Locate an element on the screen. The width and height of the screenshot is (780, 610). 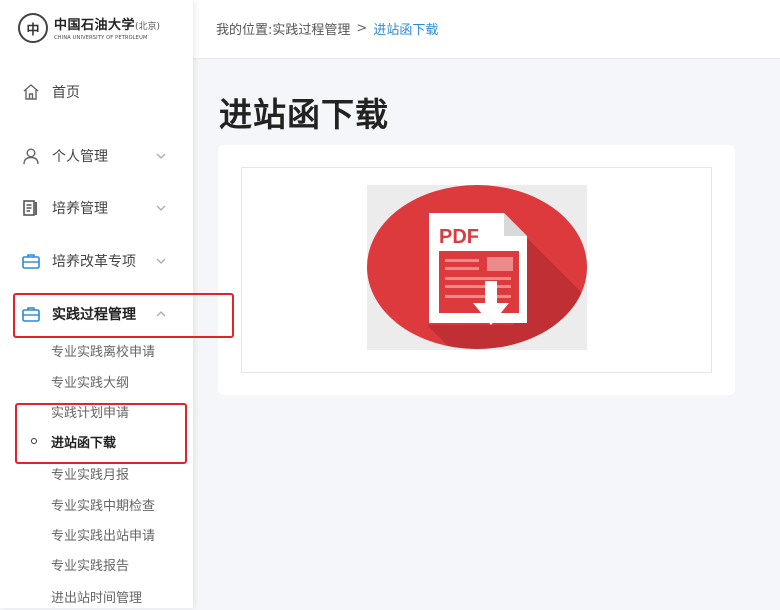
sidebar-item-reform: 培养改革专项 is located at coordinates (96, 261).